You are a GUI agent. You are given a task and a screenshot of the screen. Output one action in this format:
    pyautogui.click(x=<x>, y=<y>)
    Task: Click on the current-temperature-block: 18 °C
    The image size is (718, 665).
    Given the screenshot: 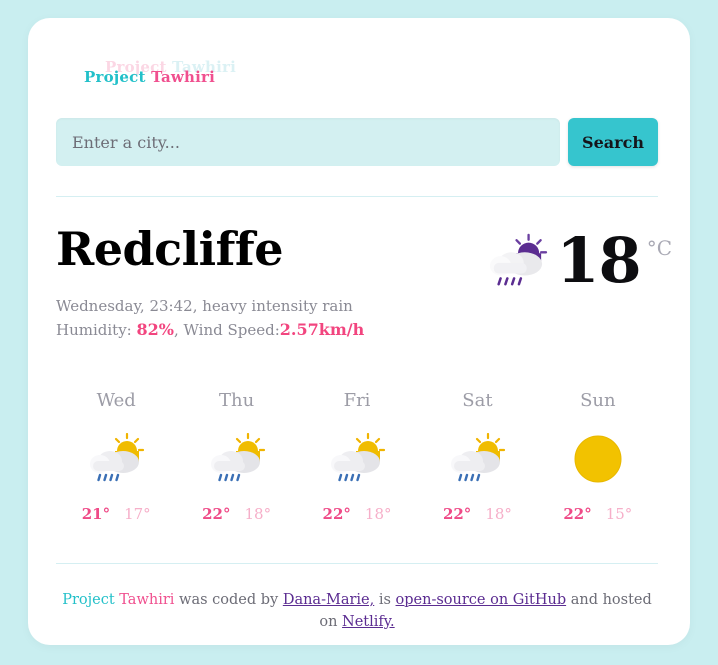 What is the action you would take?
    pyautogui.click(x=579, y=261)
    